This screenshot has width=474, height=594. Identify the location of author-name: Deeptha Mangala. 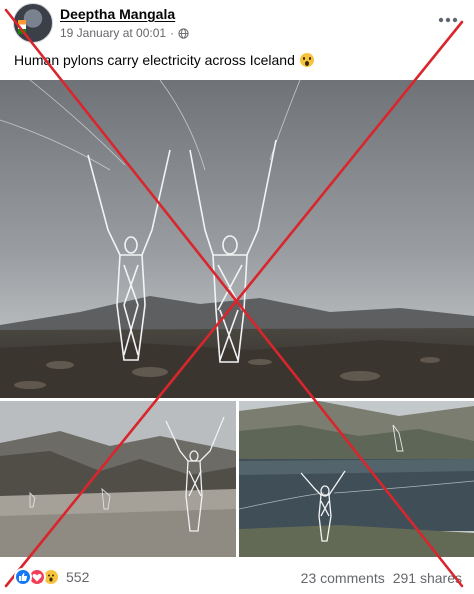
(117, 14).